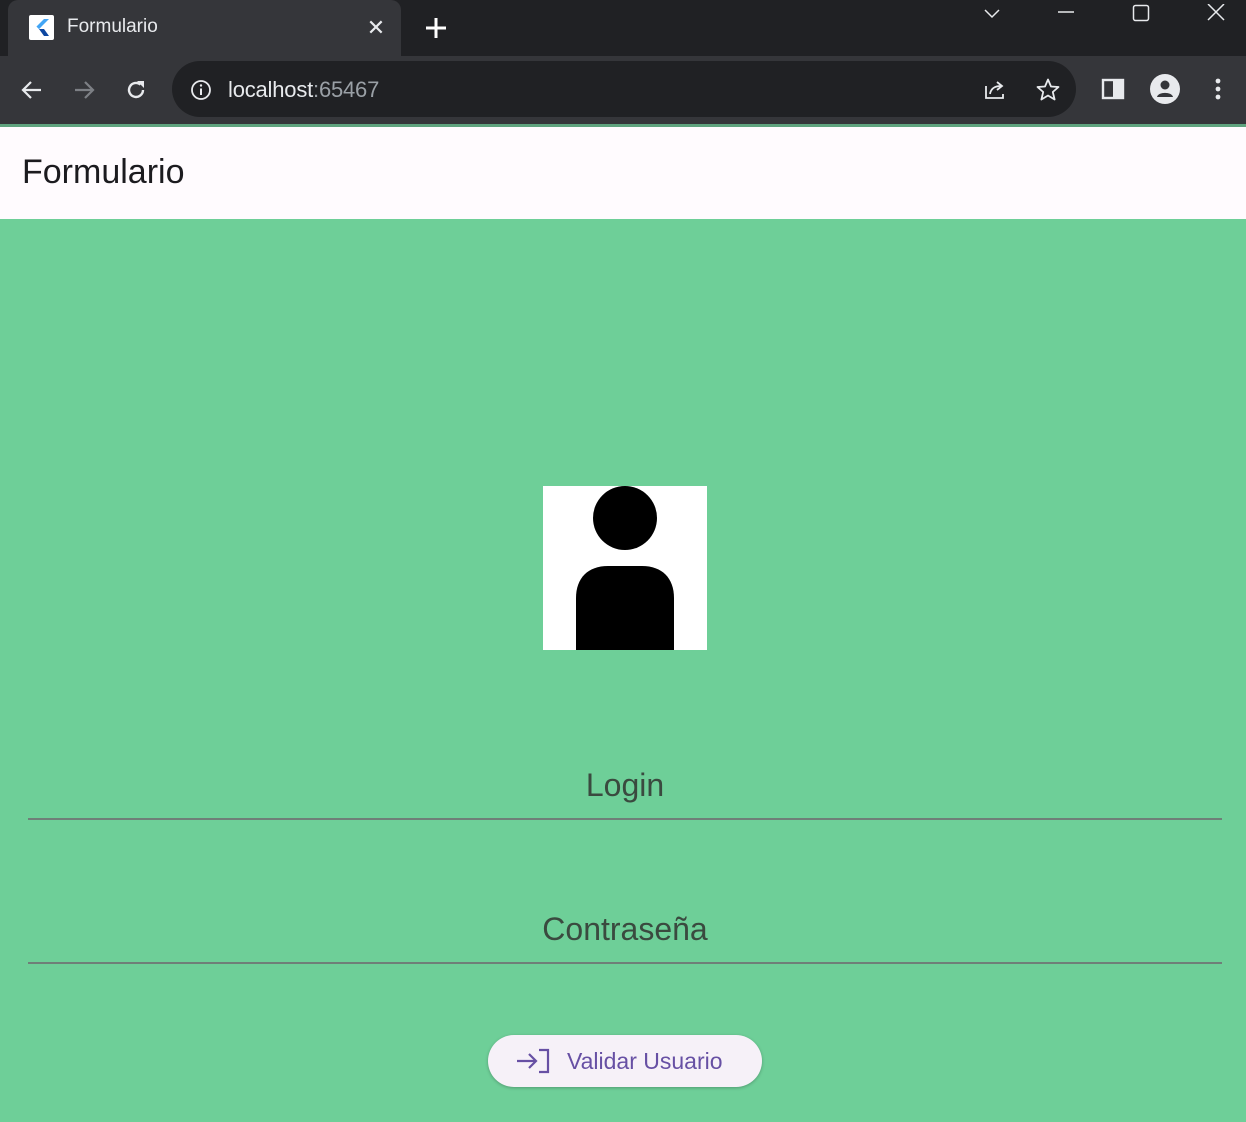  Describe the element at coordinates (136, 90) in the screenshot. I see `reload-icon` at that location.